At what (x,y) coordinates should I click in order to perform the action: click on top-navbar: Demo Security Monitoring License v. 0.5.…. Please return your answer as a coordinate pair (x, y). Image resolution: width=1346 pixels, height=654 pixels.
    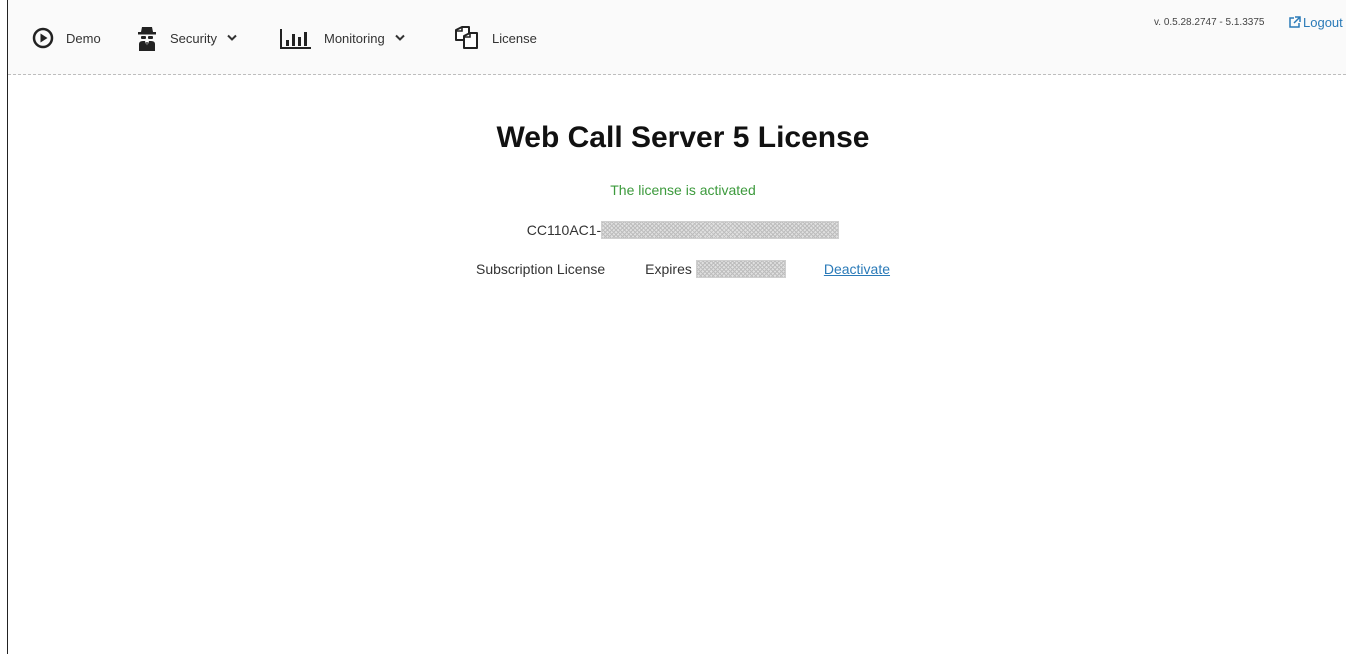
    Looking at the image, I should click on (677, 37).